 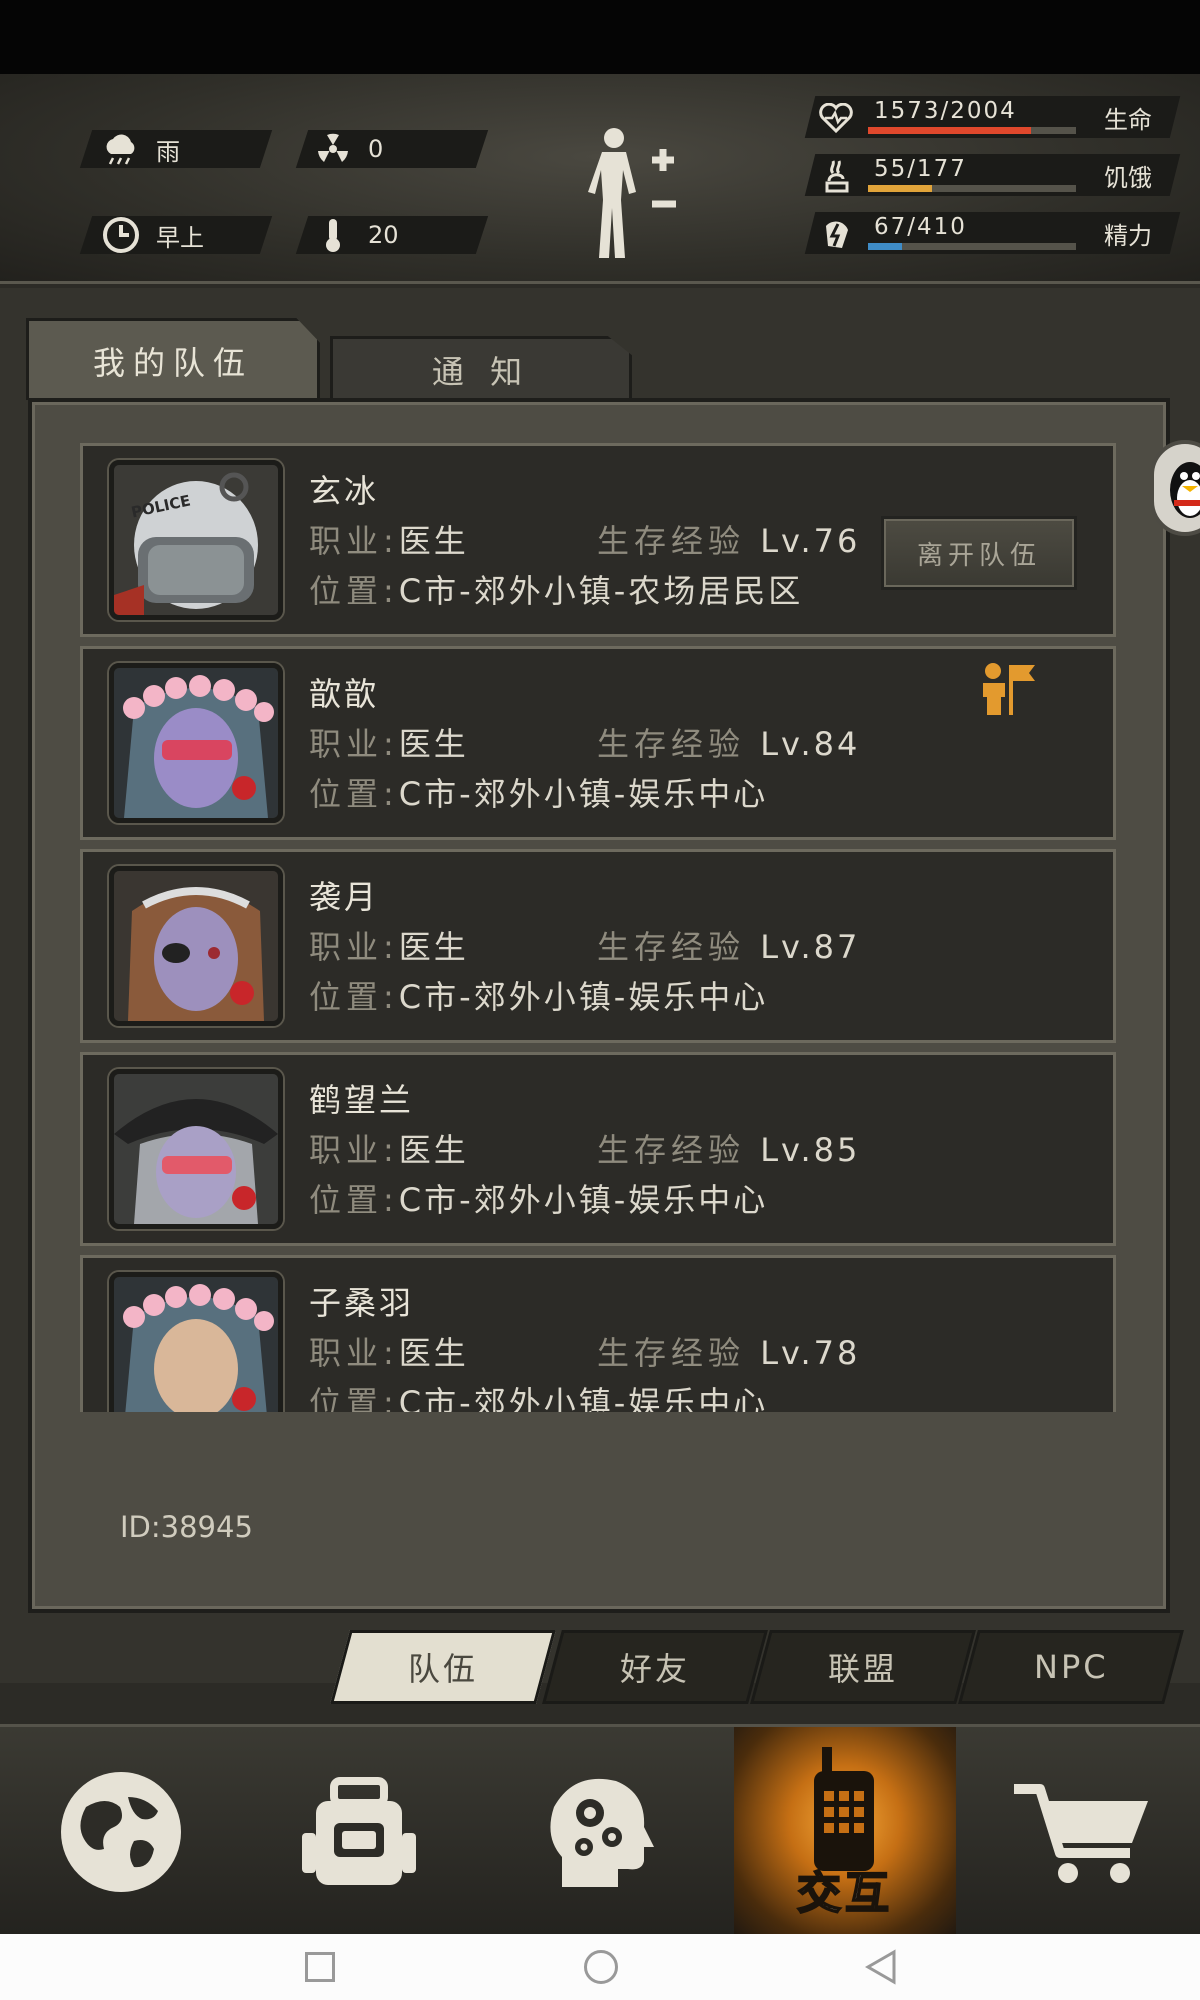 I want to click on member-exp: 生存经验 Lv.85, so click(x=729, y=1150).